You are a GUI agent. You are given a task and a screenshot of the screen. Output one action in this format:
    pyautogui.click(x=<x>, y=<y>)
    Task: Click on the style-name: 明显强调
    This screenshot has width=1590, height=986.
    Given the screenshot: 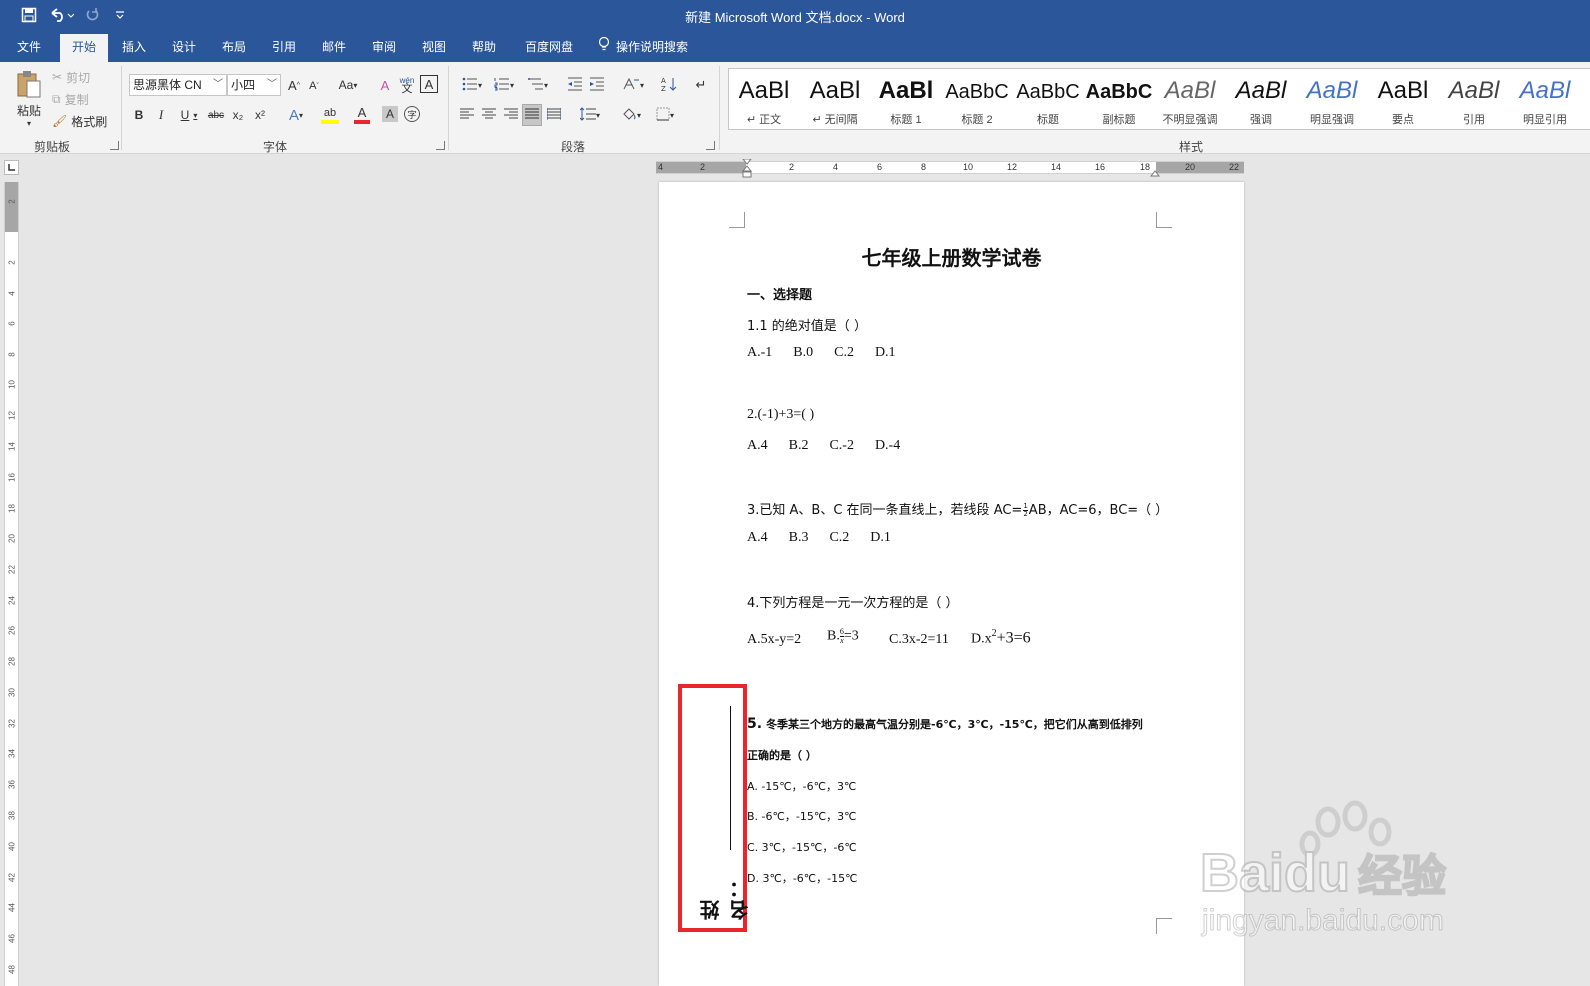 What is the action you would take?
    pyautogui.click(x=1332, y=120)
    